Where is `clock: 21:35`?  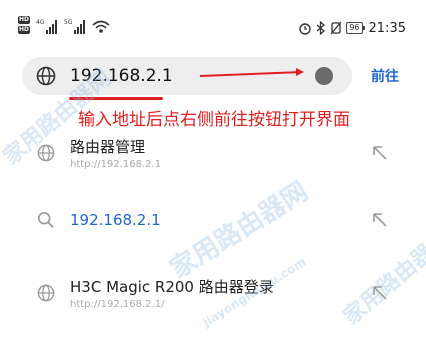
clock: 21:35 is located at coordinates (387, 28).